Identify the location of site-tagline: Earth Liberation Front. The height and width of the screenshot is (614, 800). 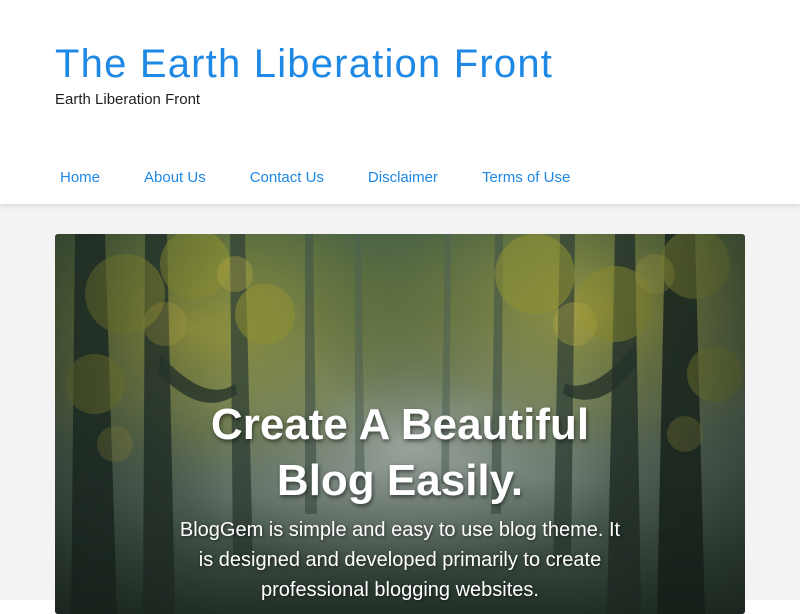
(128, 99).